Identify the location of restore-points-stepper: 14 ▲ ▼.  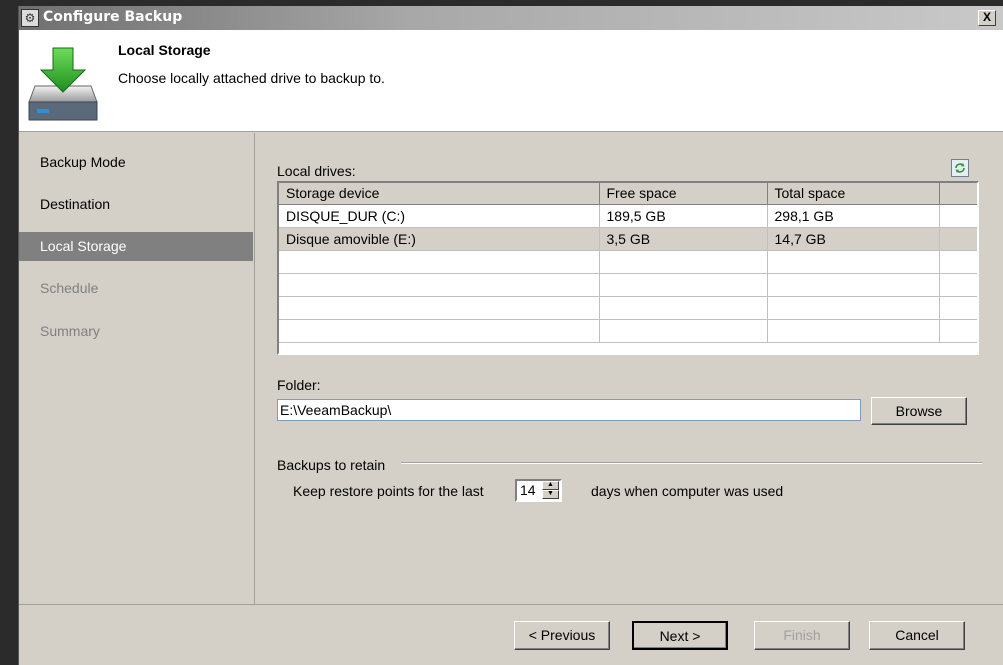
(538, 490).